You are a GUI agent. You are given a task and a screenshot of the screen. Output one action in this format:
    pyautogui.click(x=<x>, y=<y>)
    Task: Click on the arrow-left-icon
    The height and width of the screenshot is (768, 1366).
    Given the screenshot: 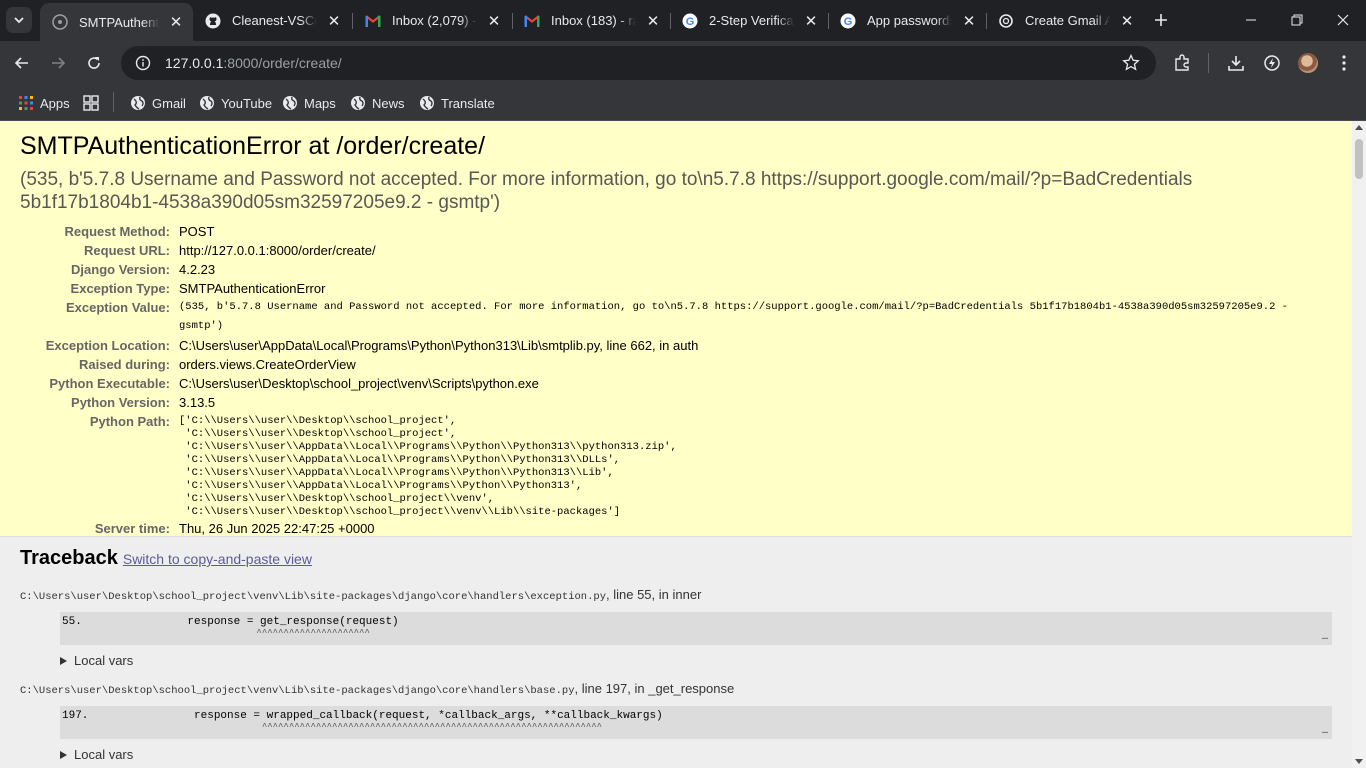 What is the action you would take?
    pyautogui.click(x=21, y=63)
    